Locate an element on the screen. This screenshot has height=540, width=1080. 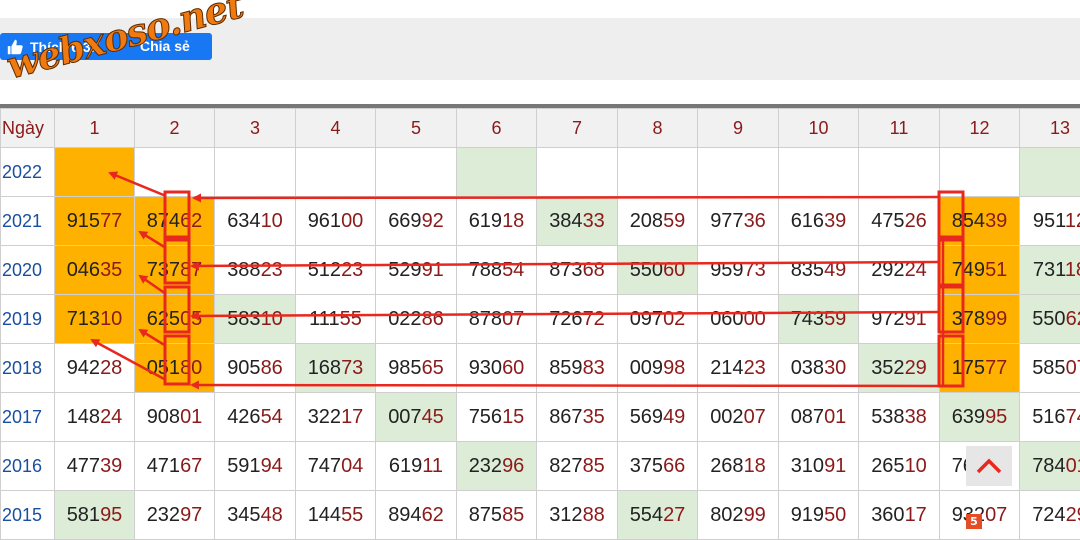
scroll-top-button is located at coordinates (989, 466).